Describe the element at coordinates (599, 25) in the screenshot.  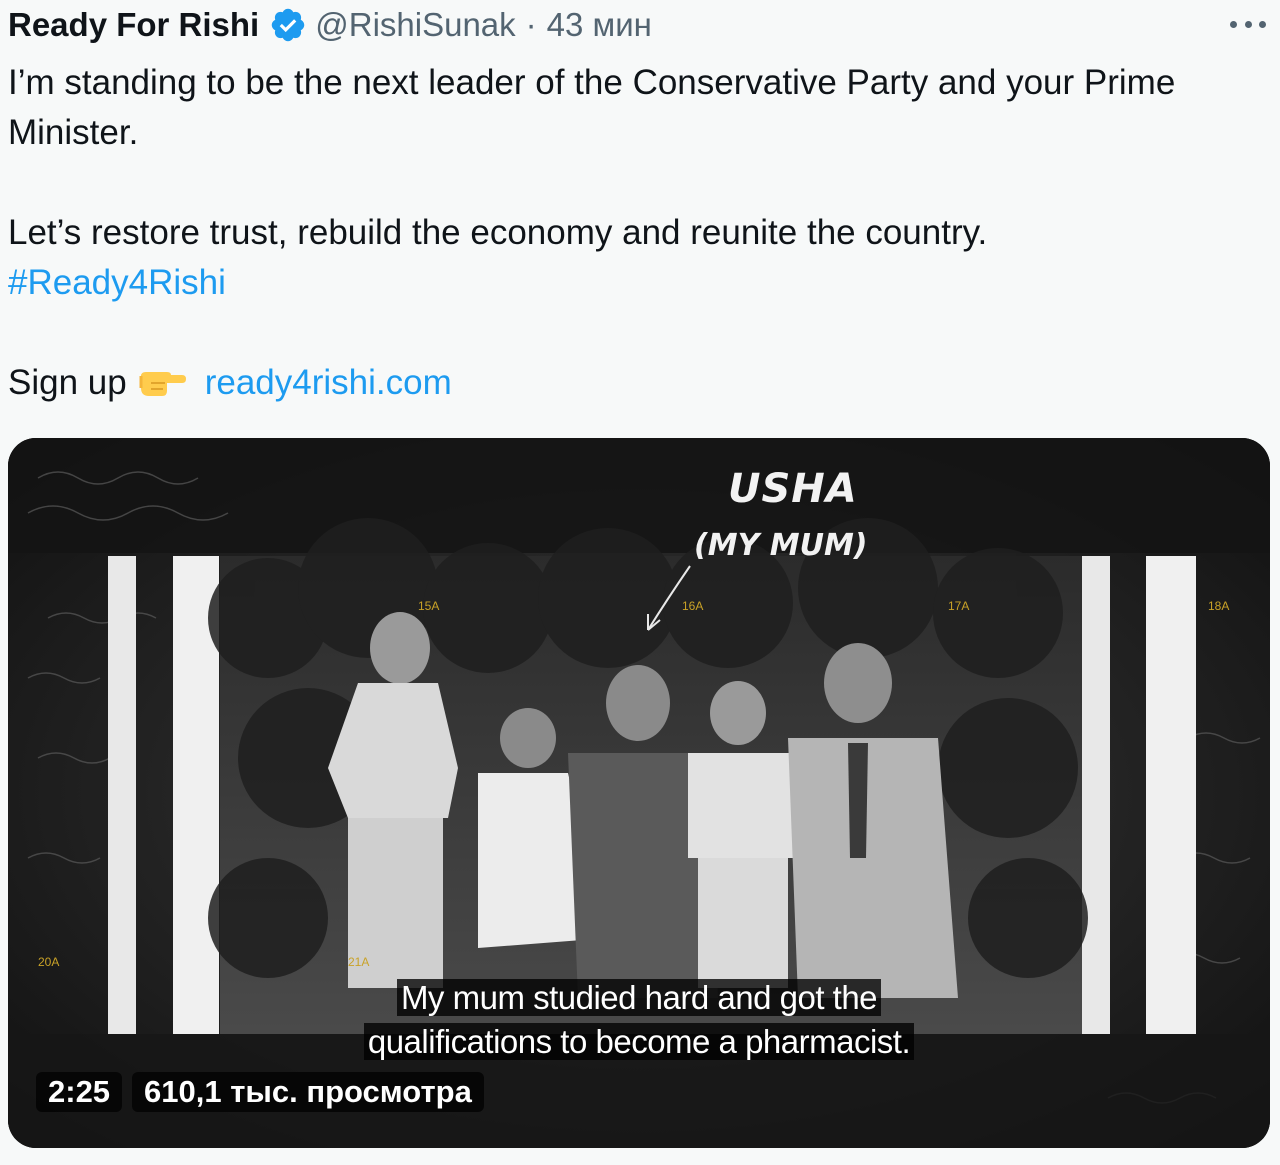
I see `tweet-timestamp: 43 мин` at that location.